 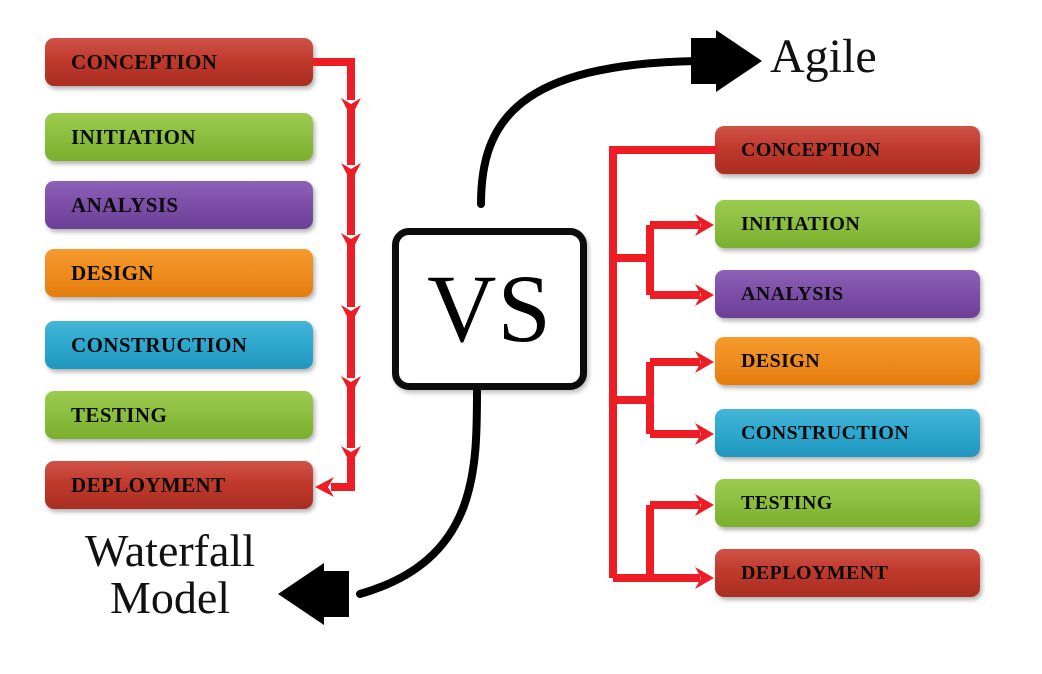 I want to click on waterfall-stage-deployment: DEPLOYMENT, so click(x=179, y=485).